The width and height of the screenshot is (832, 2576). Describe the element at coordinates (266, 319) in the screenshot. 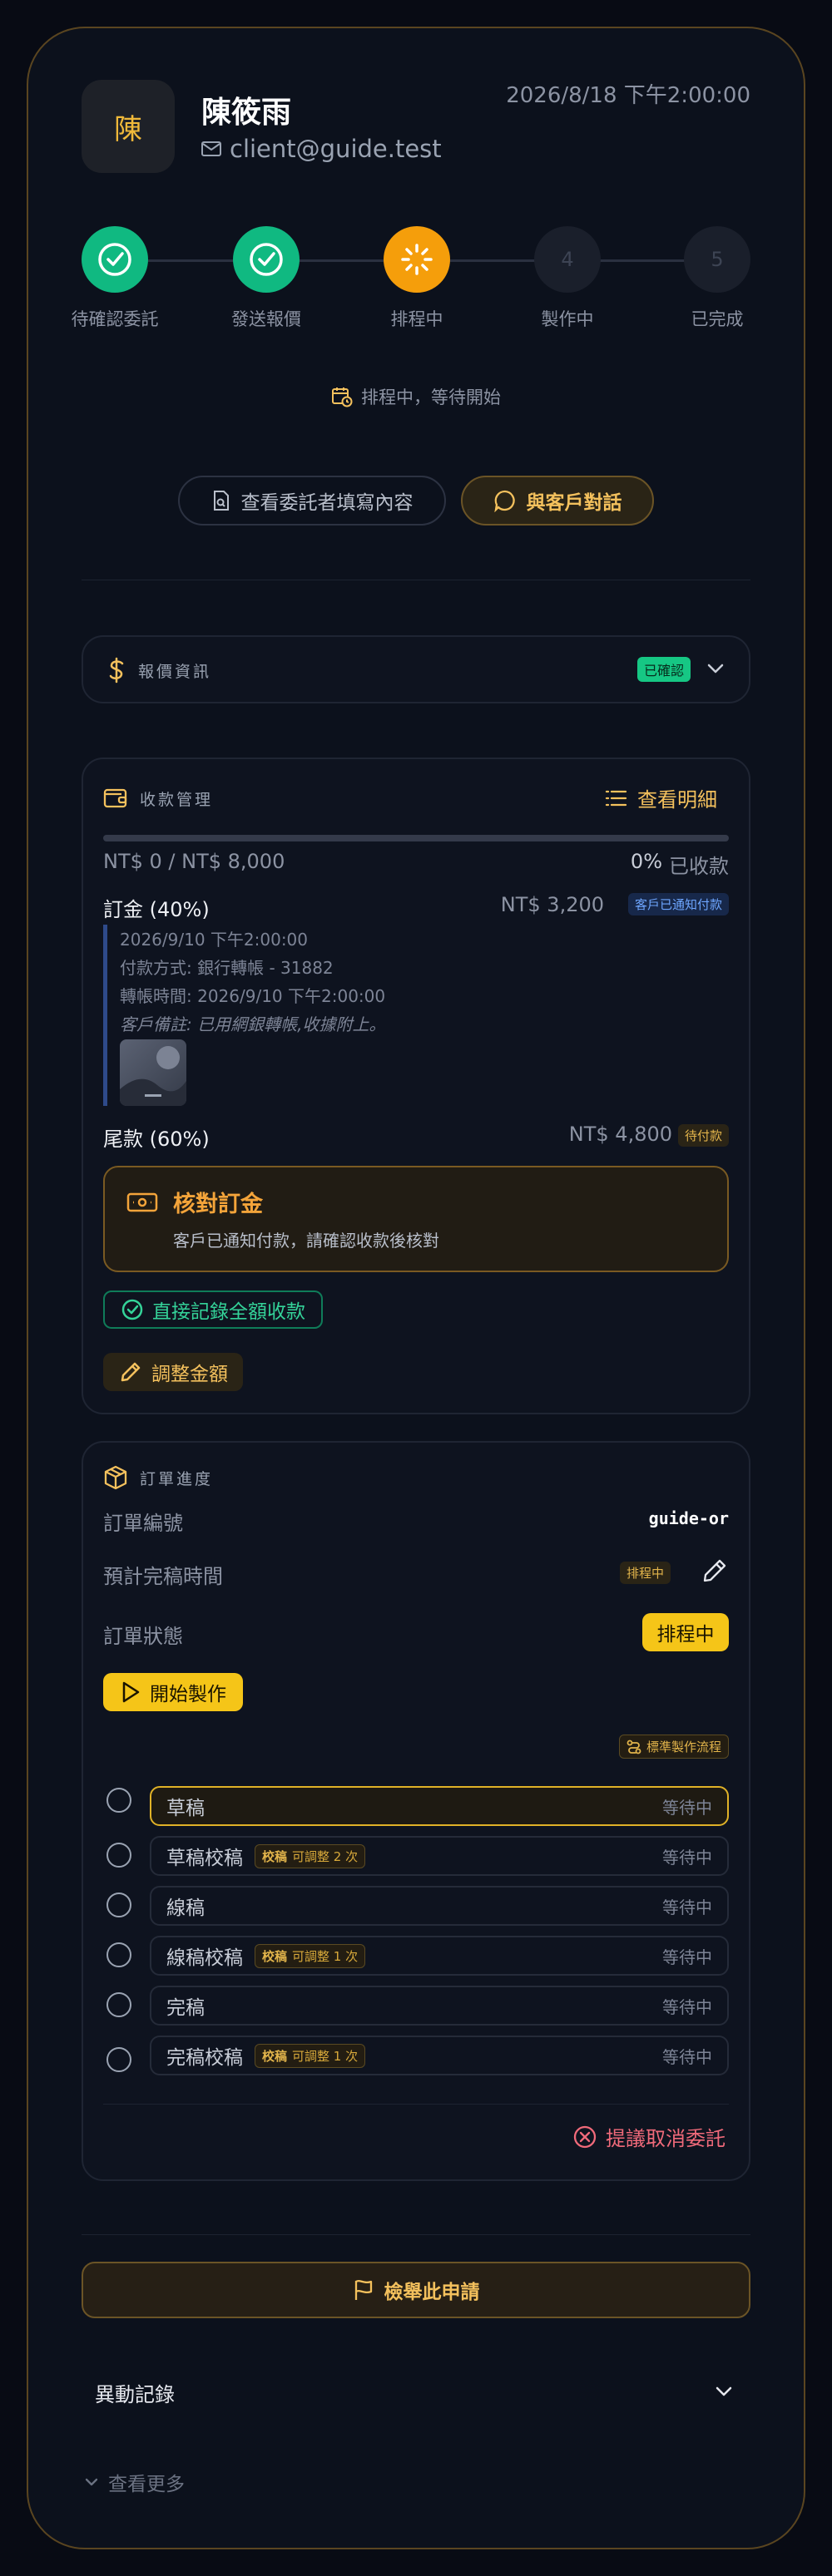

I see `step-label: 發送報價` at that location.